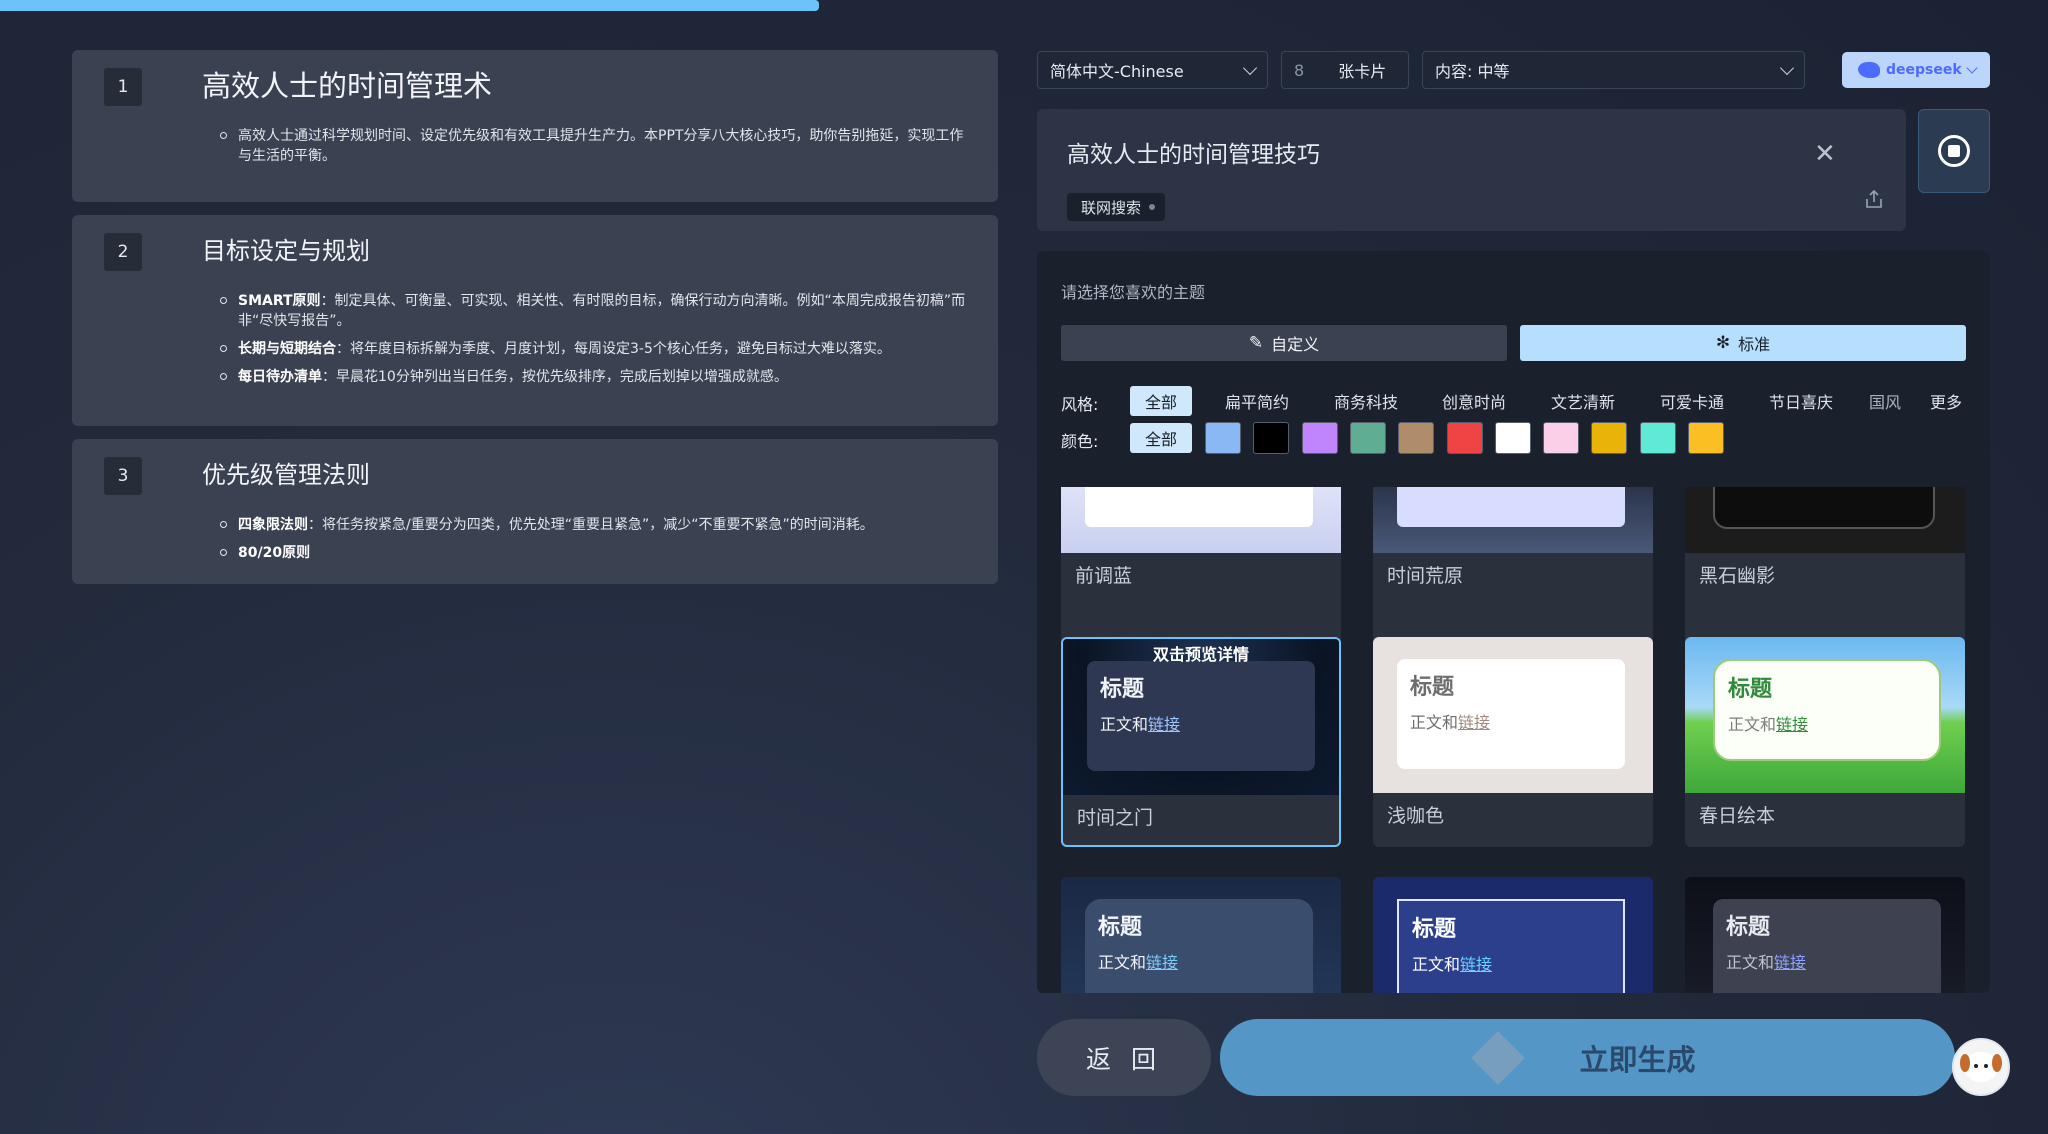 The width and height of the screenshot is (2048, 1134). What do you see at coordinates (1299, 70) in the screenshot?
I see `card-count-value: 8` at bounding box center [1299, 70].